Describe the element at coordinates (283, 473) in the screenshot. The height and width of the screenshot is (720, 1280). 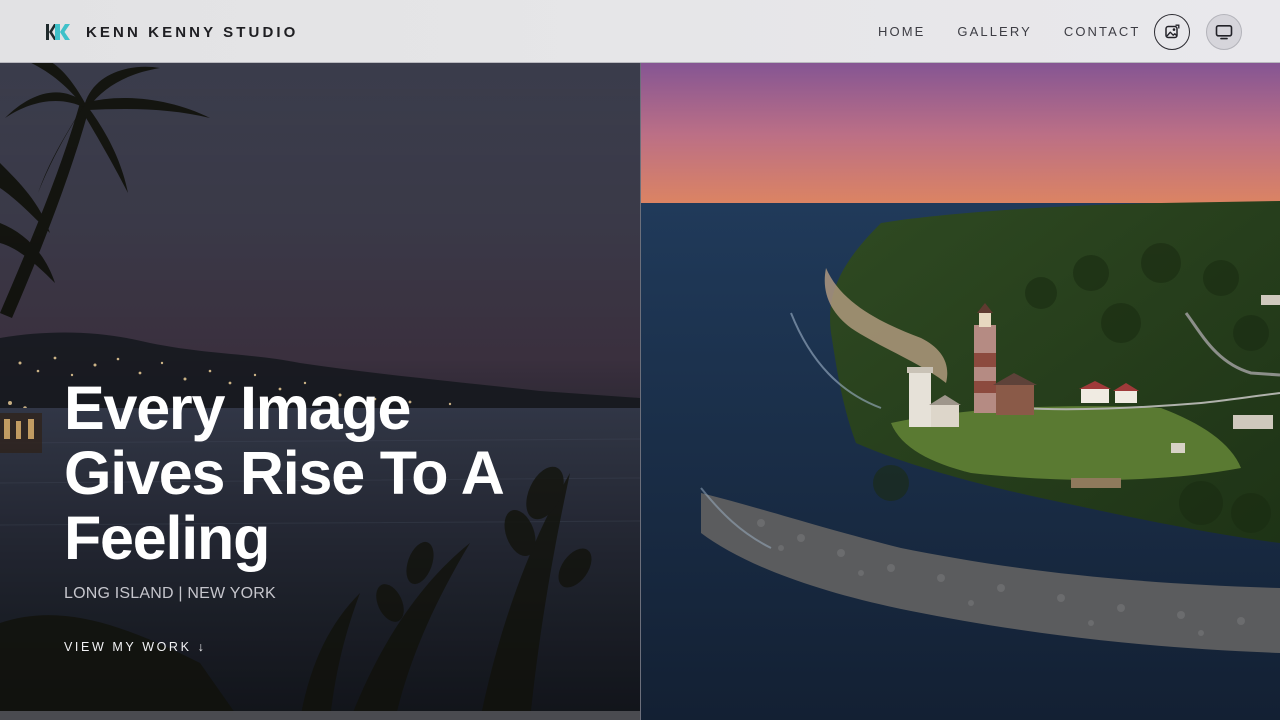
I see `hero-title: Every Image Gives Rise To A Feeling` at that location.